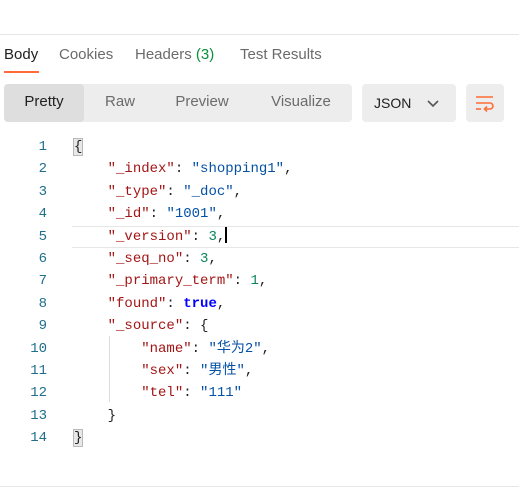  I want to click on json-token: "name", so click(166, 348).